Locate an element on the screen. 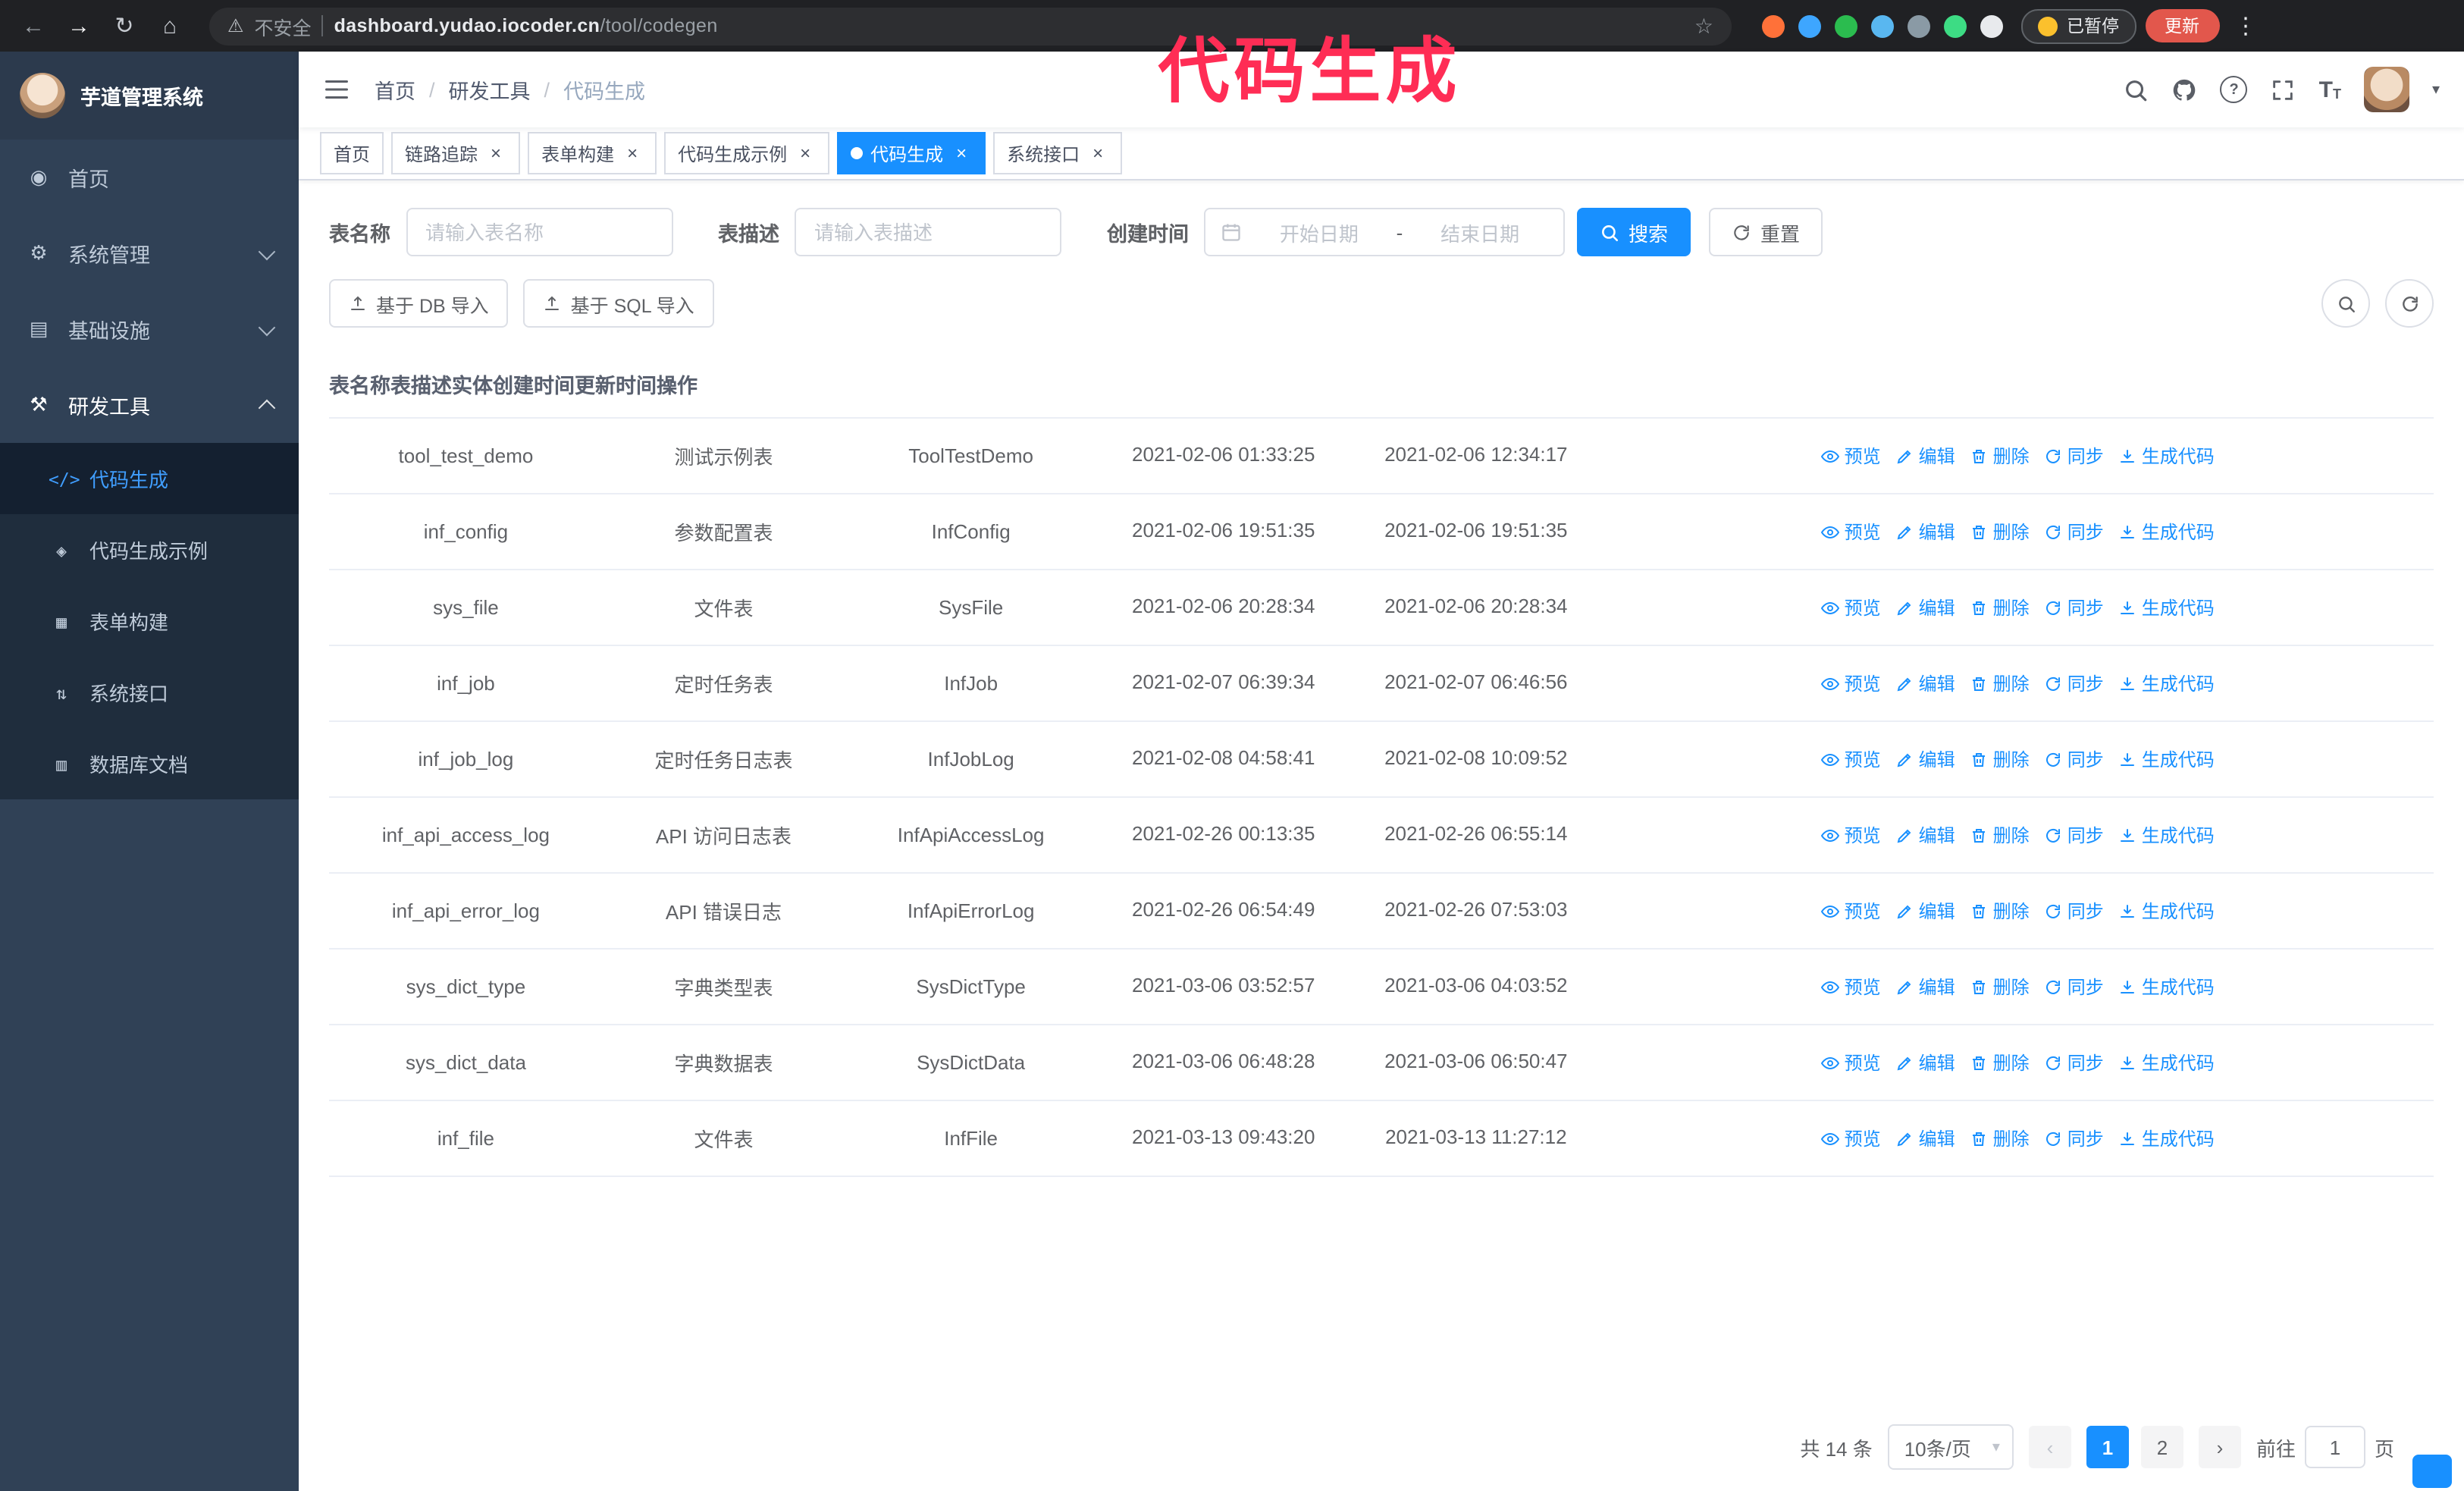  view-tab: 表单构建 × is located at coordinates (592, 153).